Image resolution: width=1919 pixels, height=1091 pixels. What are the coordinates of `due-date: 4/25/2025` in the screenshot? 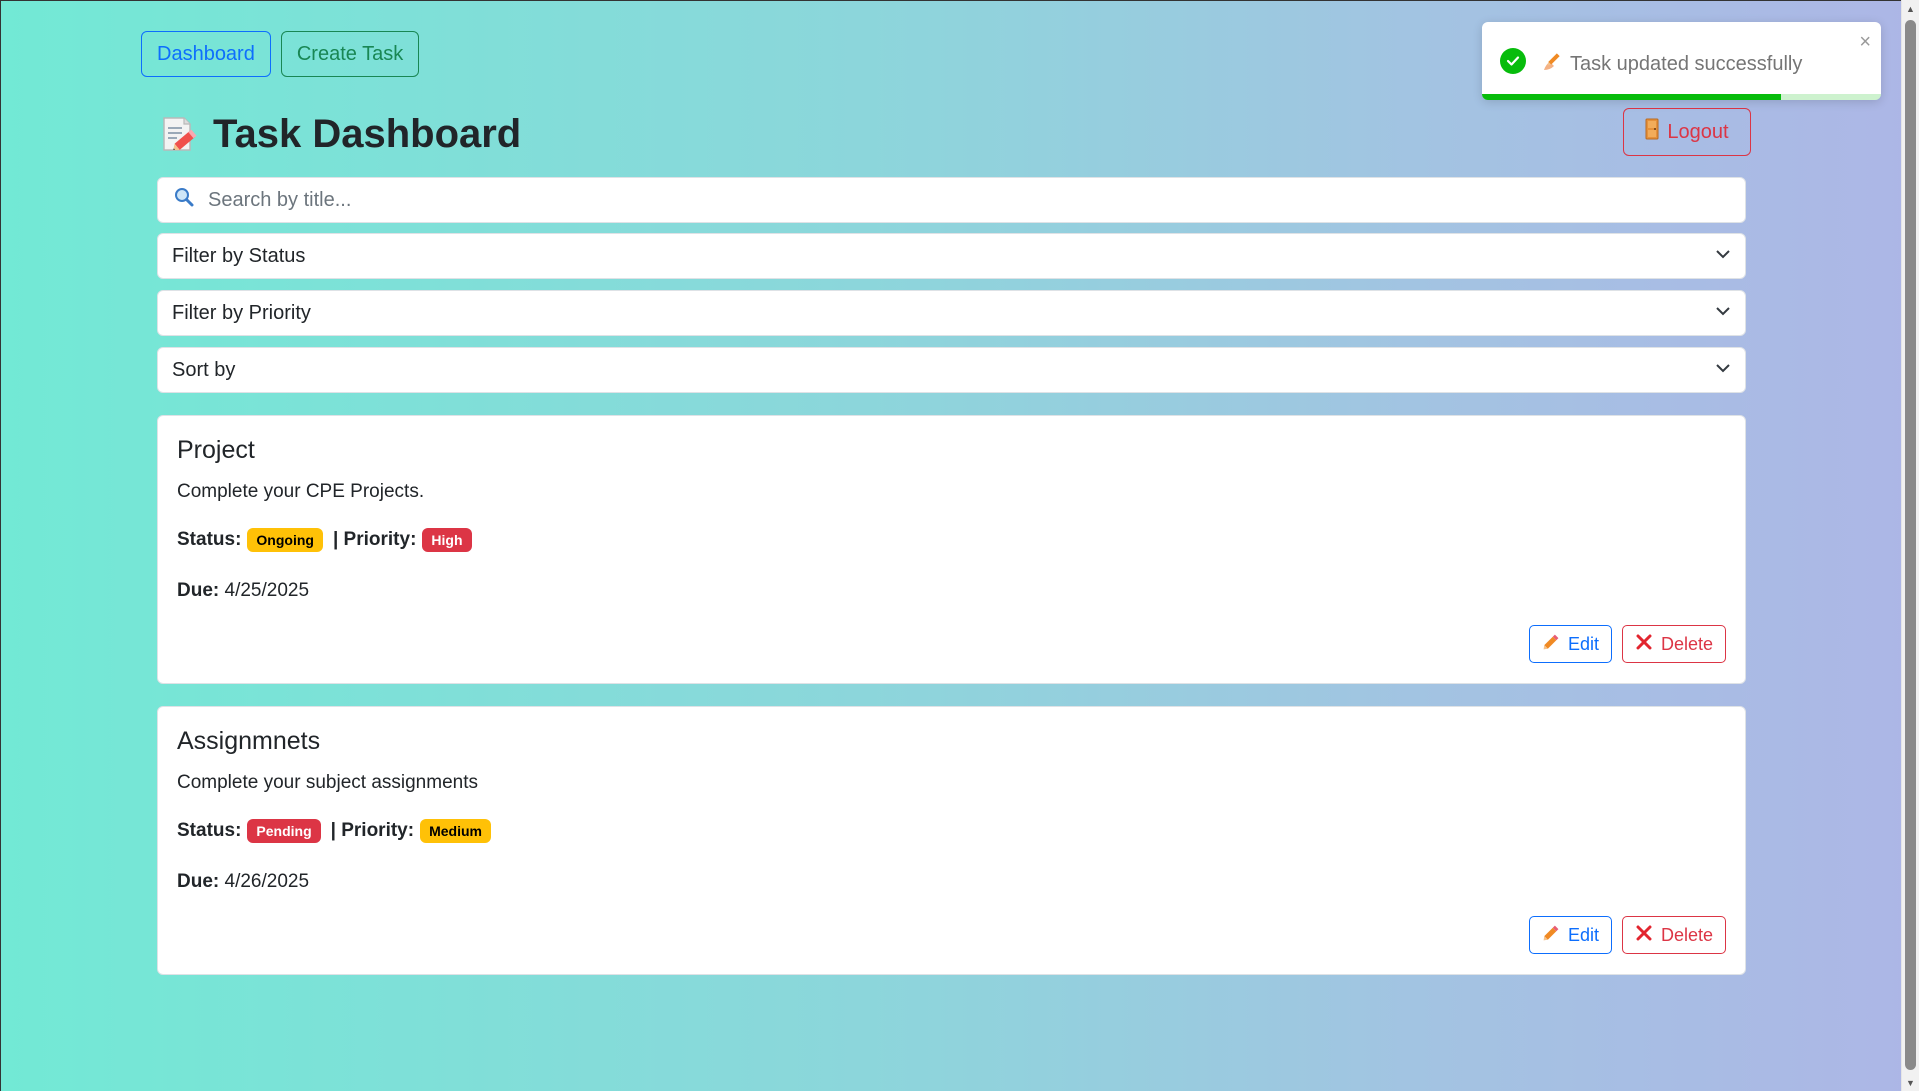 It's located at (267, 590).